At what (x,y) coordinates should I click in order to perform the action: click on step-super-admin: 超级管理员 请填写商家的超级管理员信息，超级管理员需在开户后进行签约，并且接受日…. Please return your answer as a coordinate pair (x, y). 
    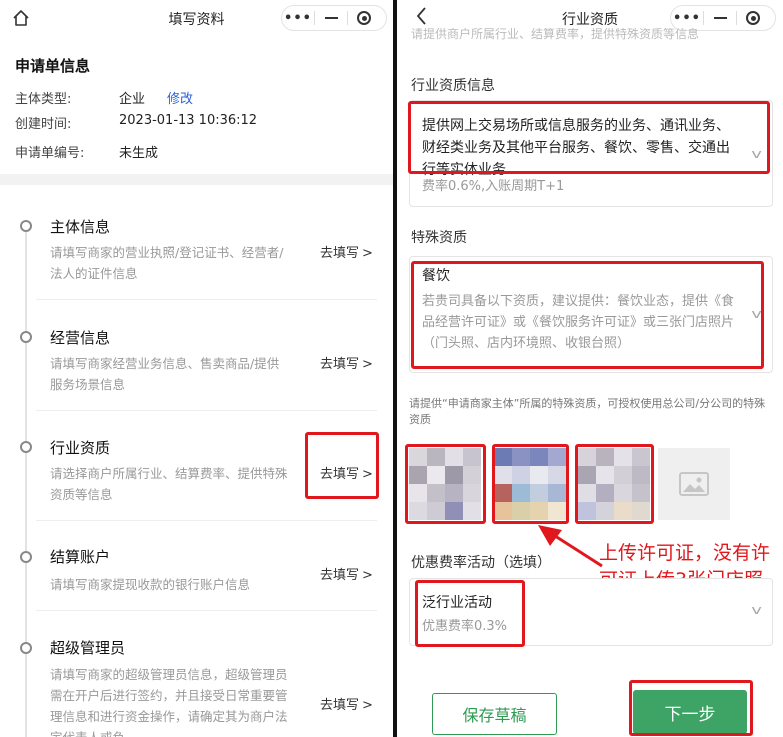
    Looking at the image, I should click on (196, 684).